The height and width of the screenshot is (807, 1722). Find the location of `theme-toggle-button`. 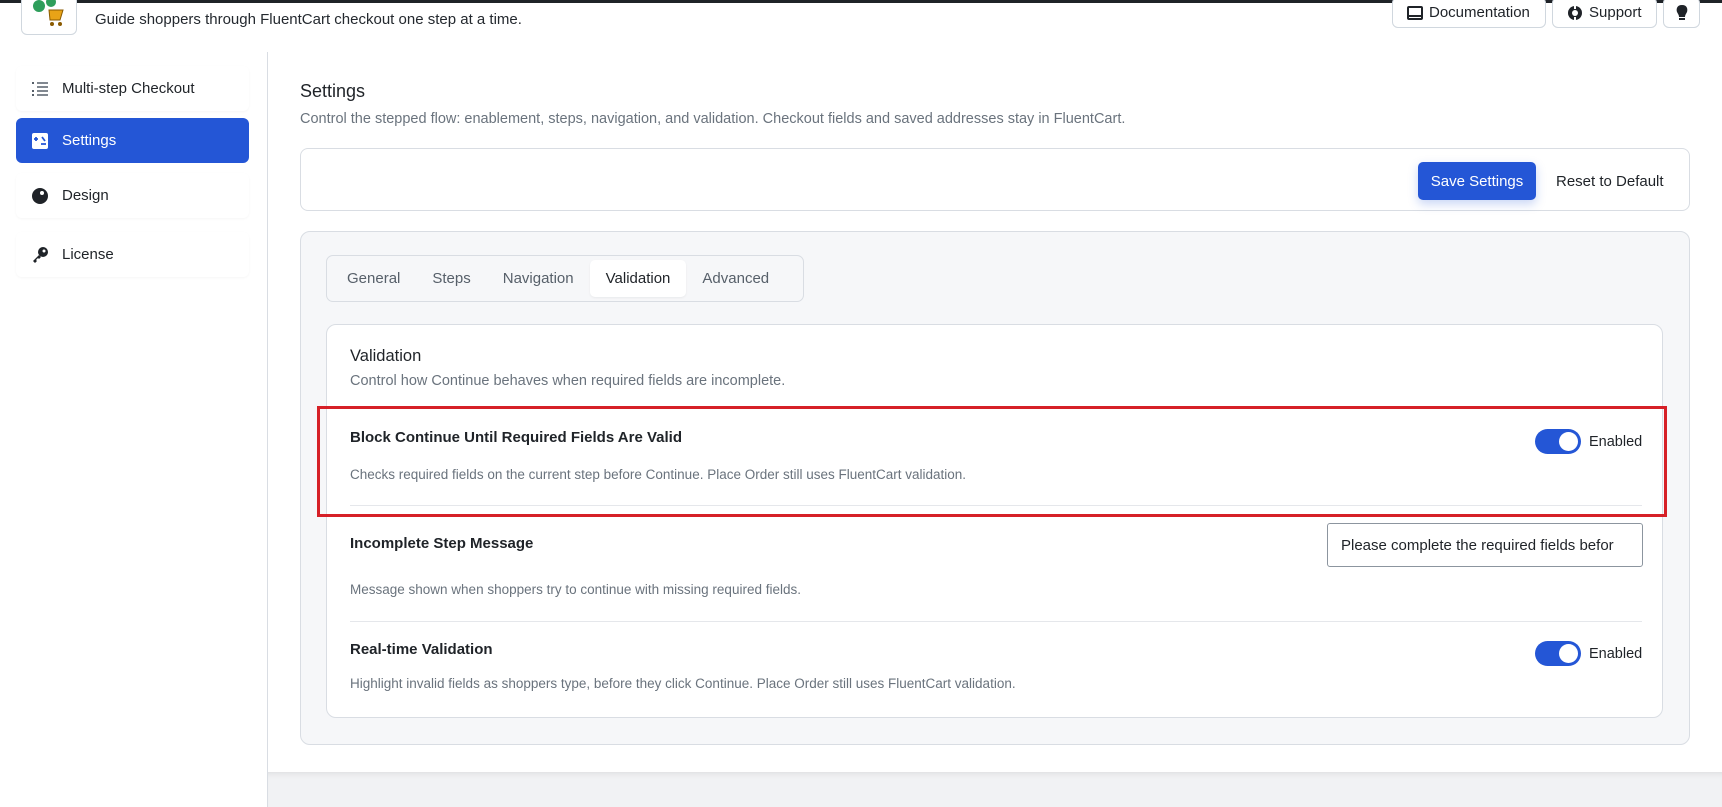

theme-toggle-button is located at coordinates (1681, 14).